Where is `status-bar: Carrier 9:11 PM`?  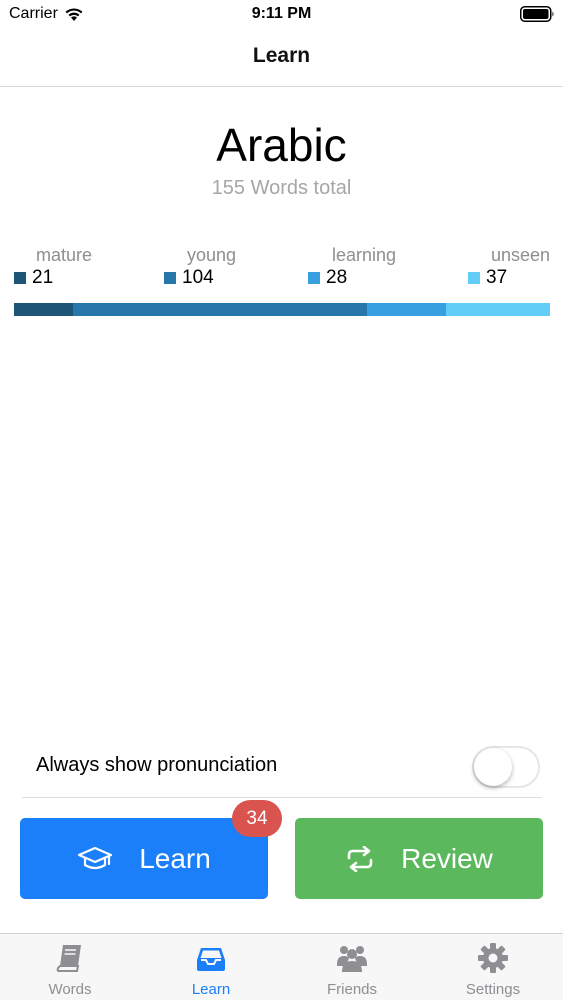
status-bar: Carrier 9:11 PM is located at coordinates (281, 15).